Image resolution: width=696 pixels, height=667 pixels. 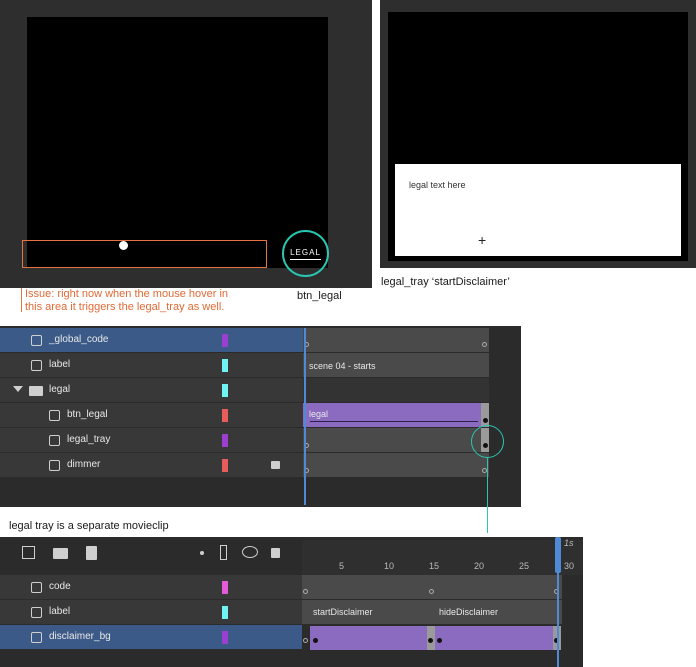 I want to click on frames-code, so click(x=432, y=587).